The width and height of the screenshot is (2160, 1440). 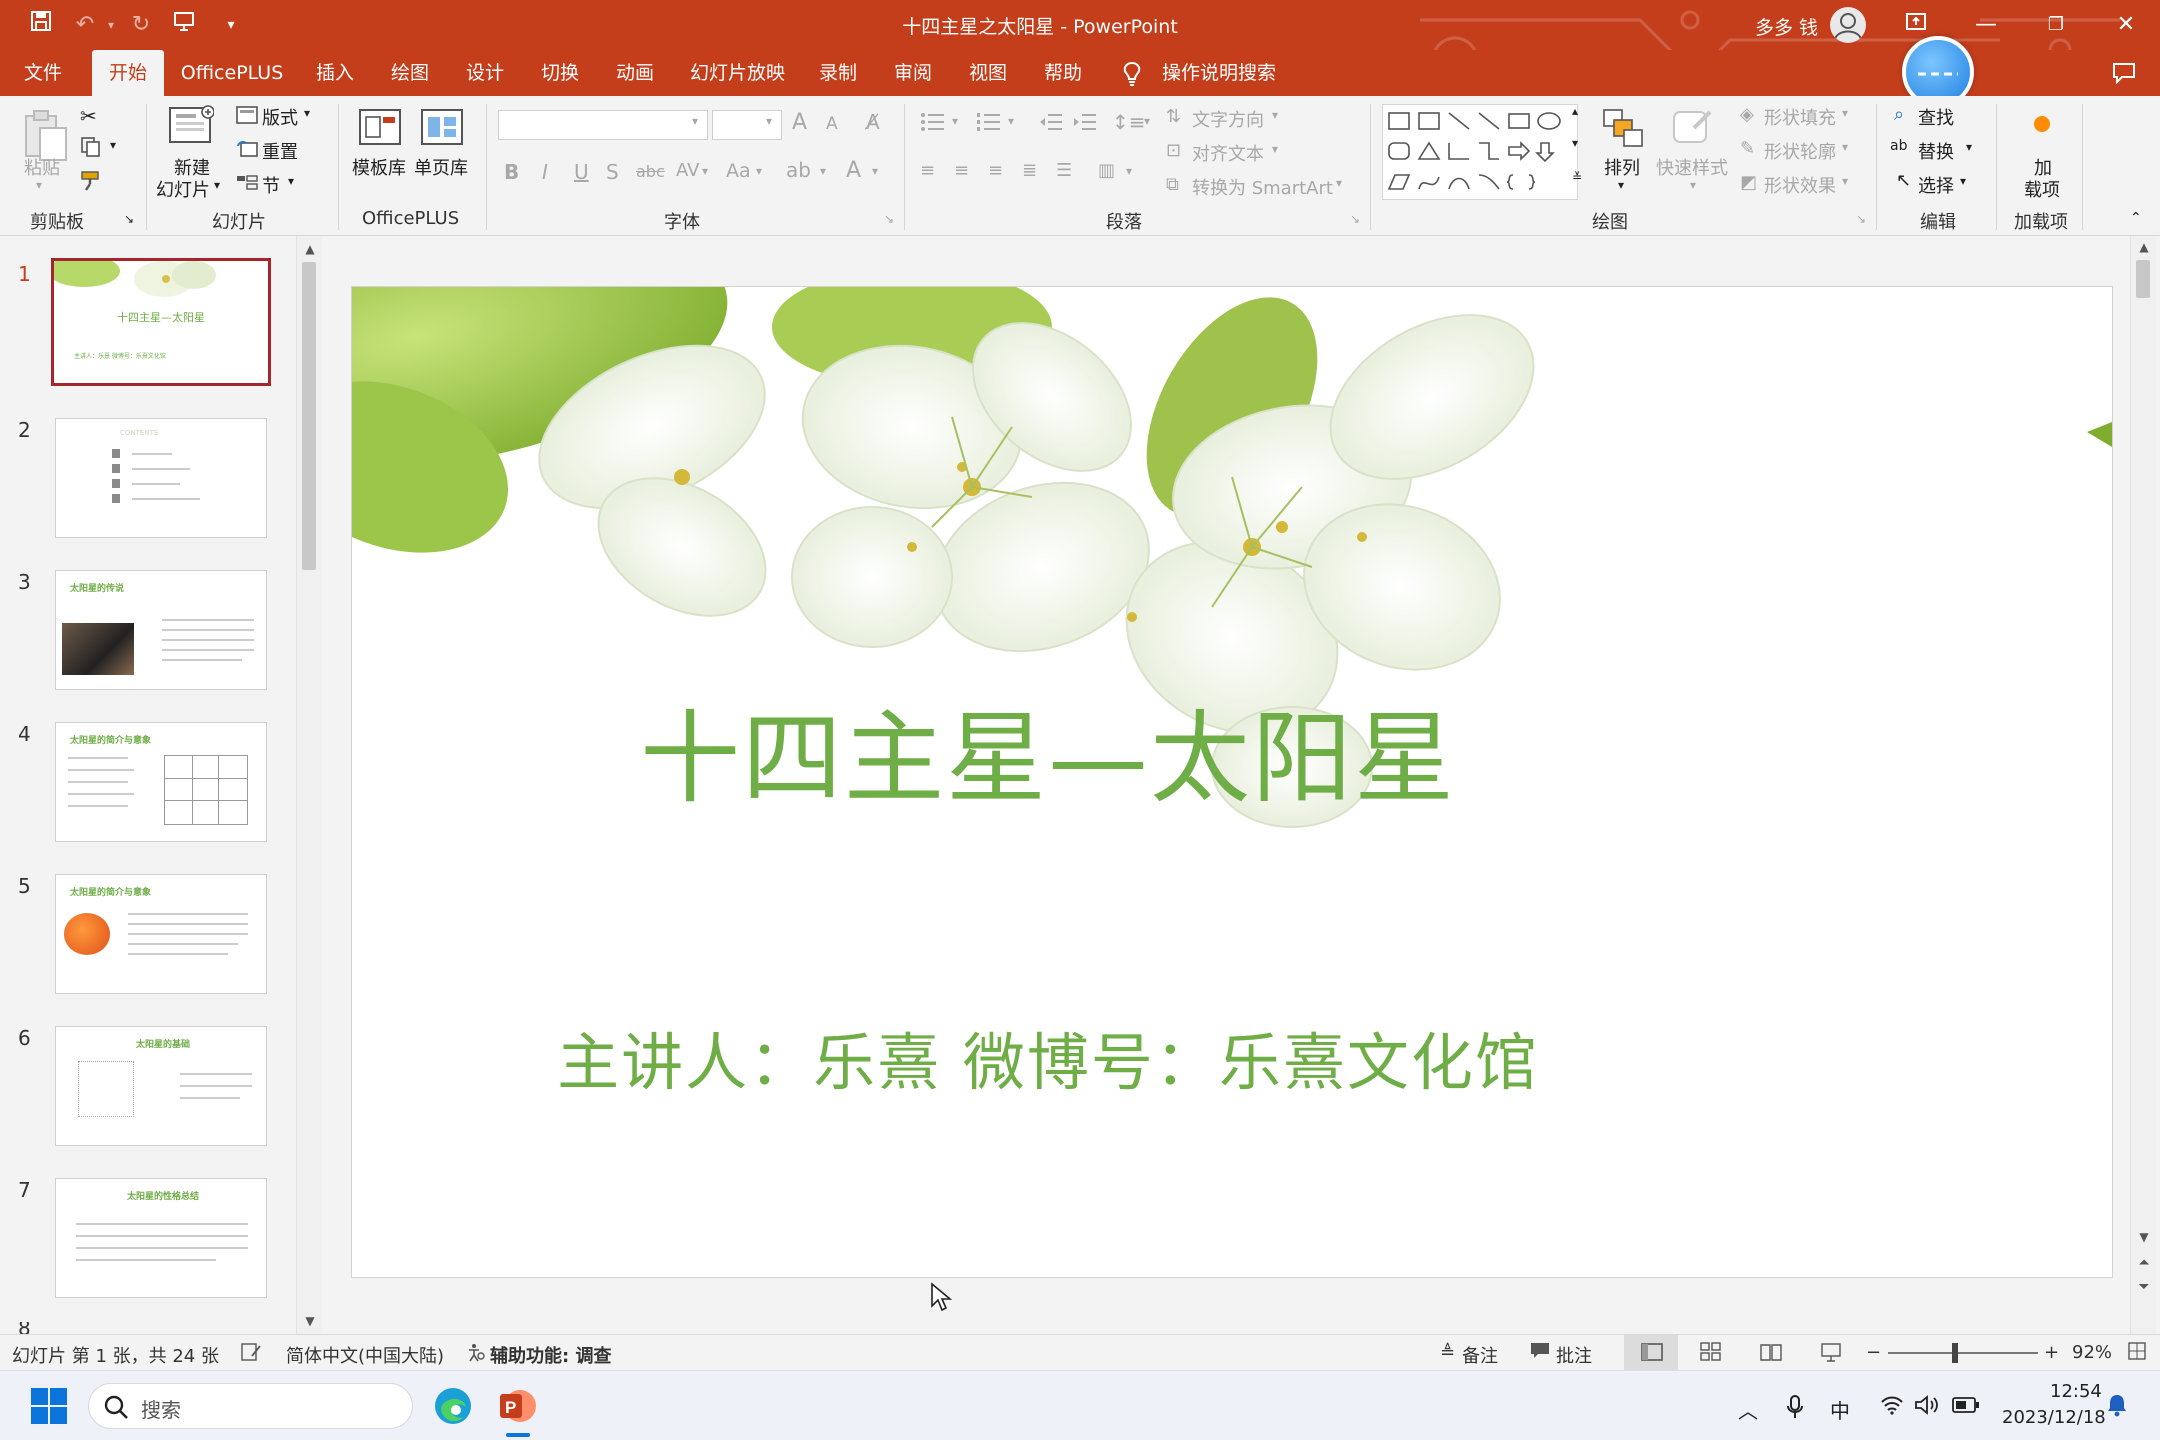 What do you see at coordinates (875, 171) in the screenshot?
I see `font-color-dropdown-icon: ▾` at bounding box center [875, 171].